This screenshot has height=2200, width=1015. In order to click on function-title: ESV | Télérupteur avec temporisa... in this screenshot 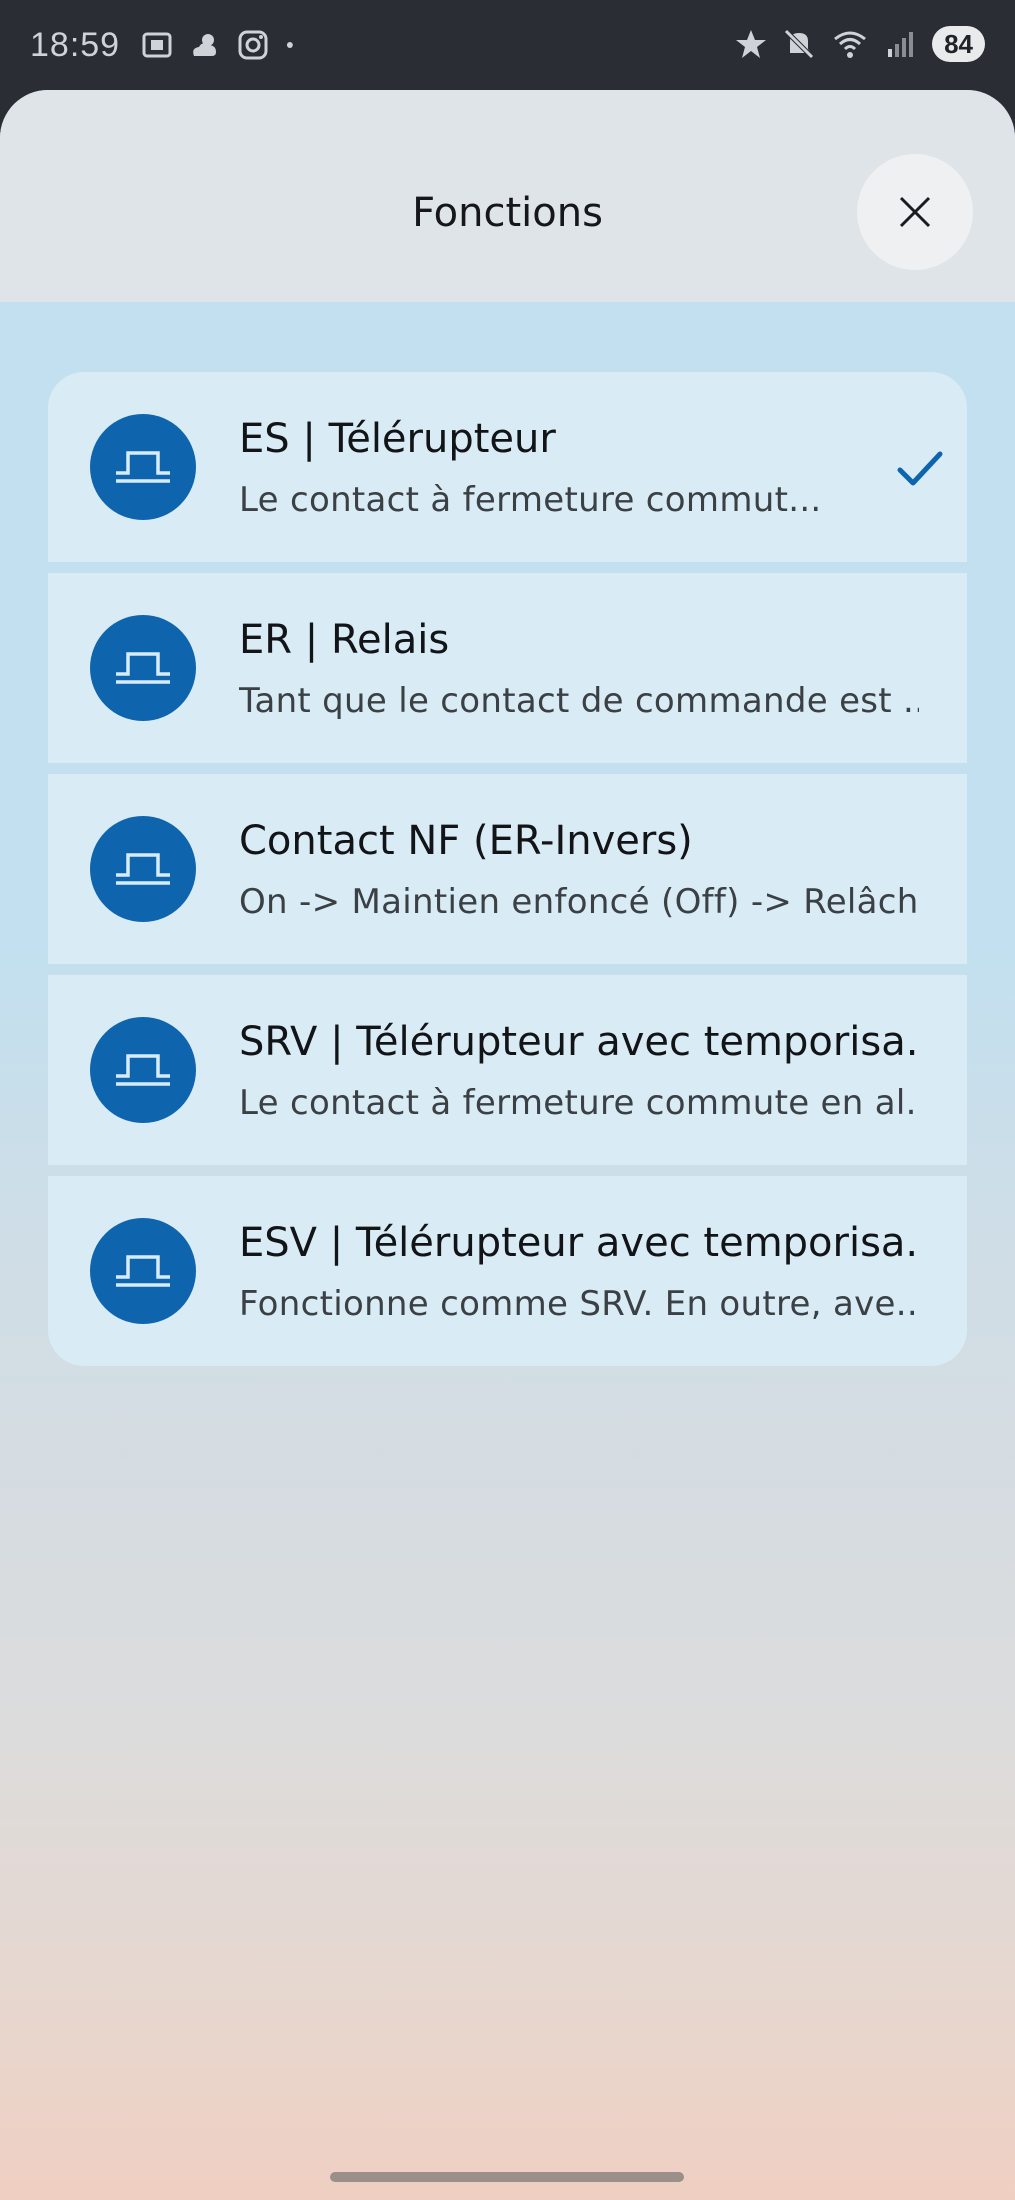, I will do `click(579, 1243)`.